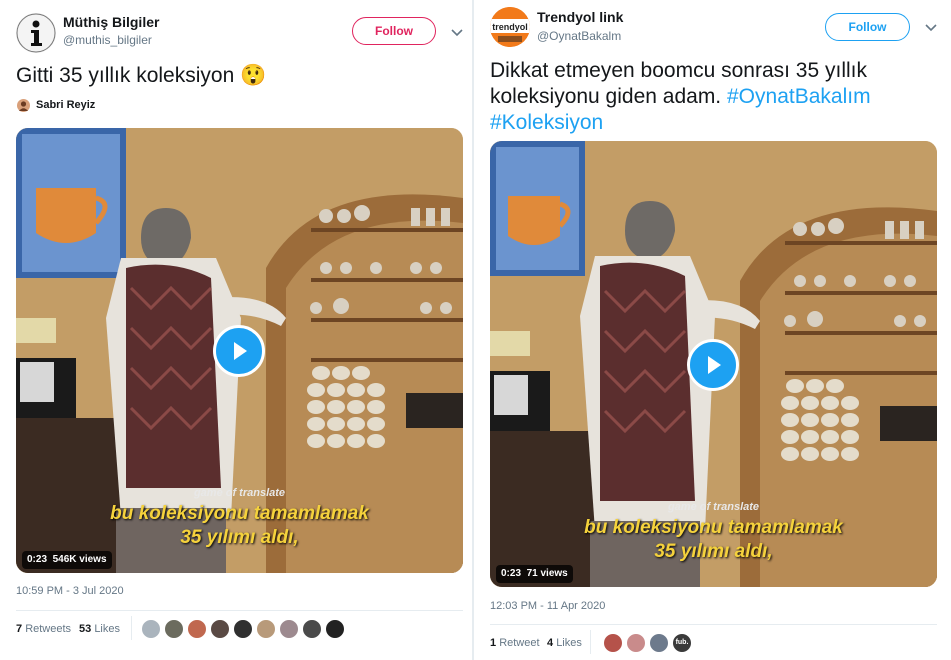  I want to click on retweets-count: 1, so click(493, 643).